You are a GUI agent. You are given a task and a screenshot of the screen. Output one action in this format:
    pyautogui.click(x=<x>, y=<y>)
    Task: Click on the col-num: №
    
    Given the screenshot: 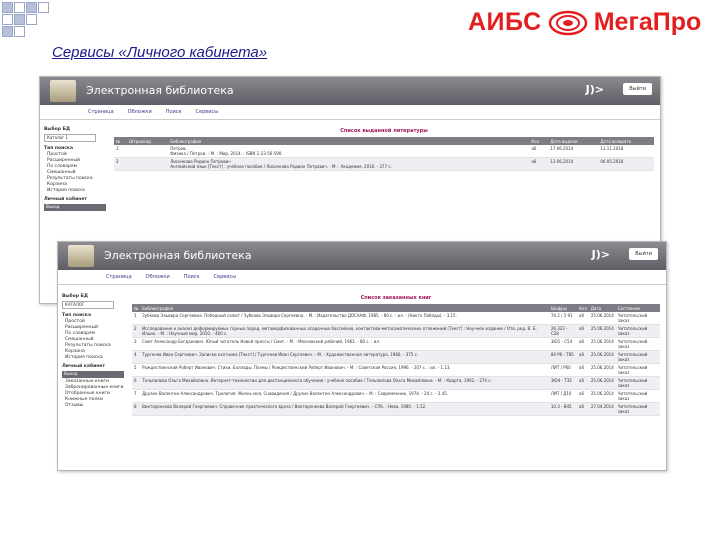 What is the action you would take?
    pyautogui.click(x=136, y=308)
    